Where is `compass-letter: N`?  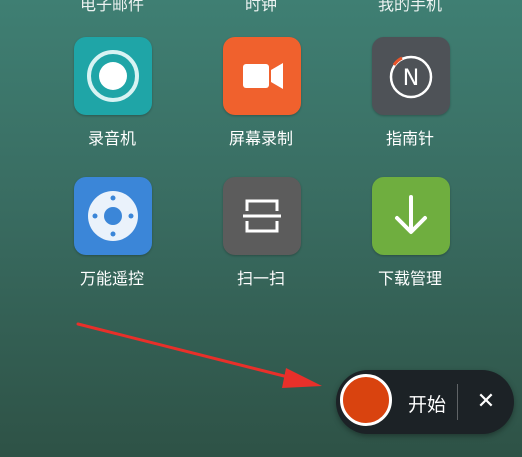
compass-letter: N is located at coordinates (411, 78).